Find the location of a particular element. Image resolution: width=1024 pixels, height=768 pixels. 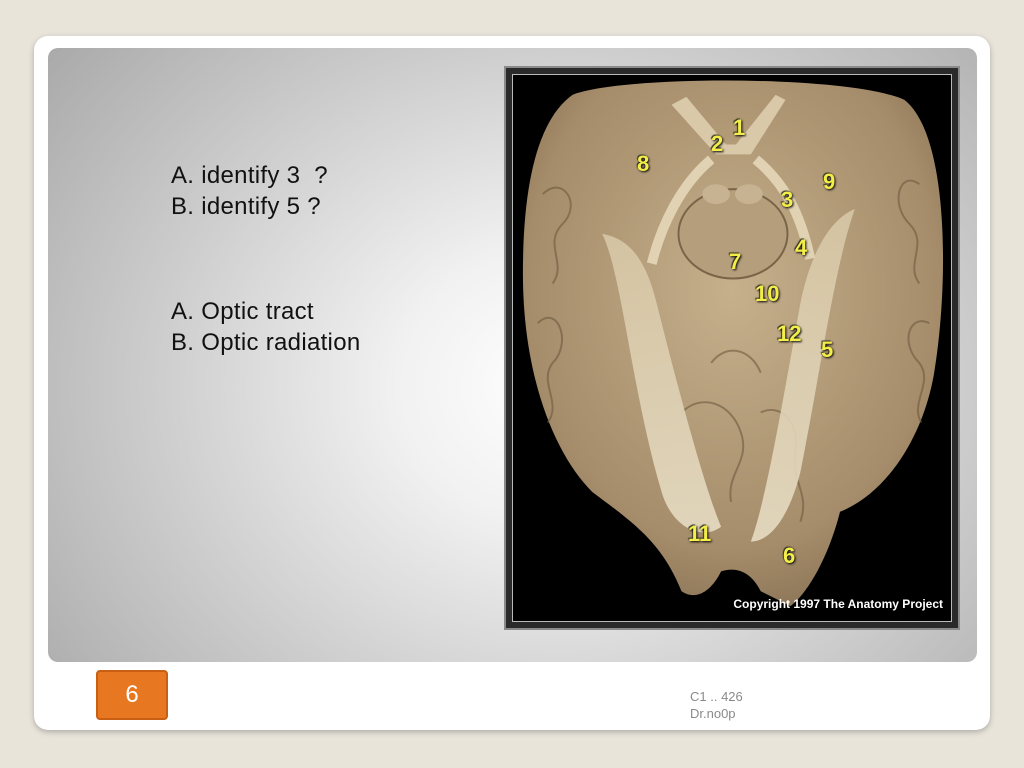

label-1: 1 is located at coordinates (739, 127).